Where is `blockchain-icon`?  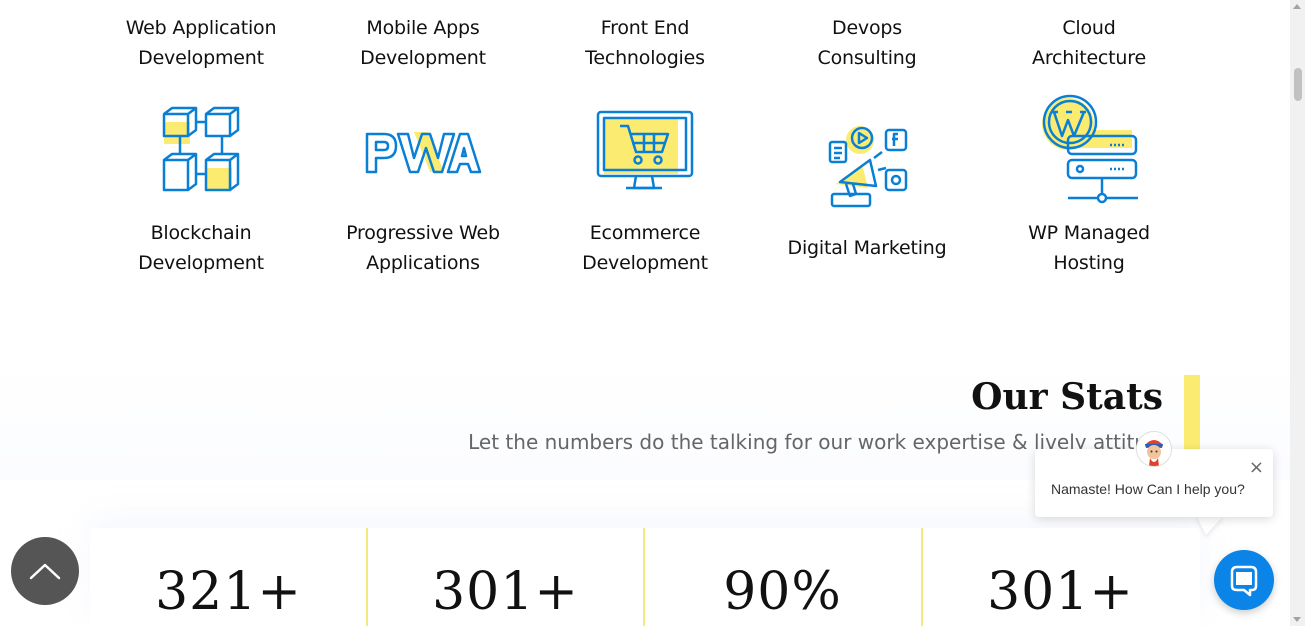 blockchain-icon is located at coordinates (201, 149).